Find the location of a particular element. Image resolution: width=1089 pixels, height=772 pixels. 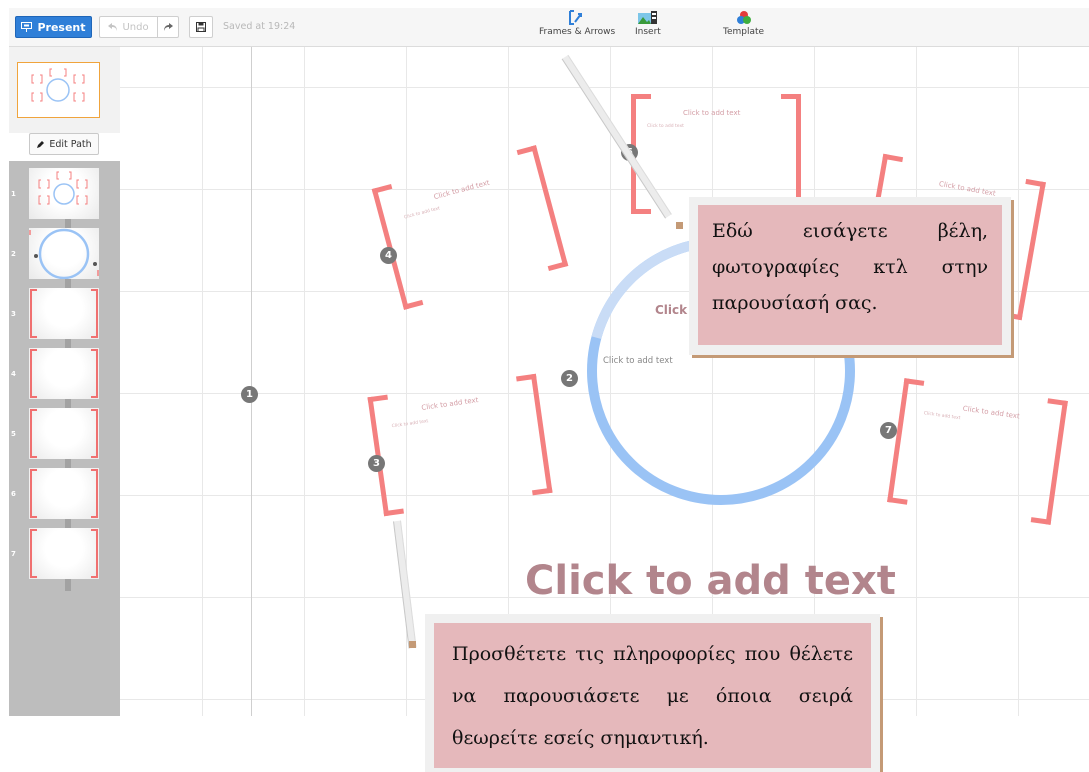

edit-path-label: Edit Path is located at coordinates (70, 144).